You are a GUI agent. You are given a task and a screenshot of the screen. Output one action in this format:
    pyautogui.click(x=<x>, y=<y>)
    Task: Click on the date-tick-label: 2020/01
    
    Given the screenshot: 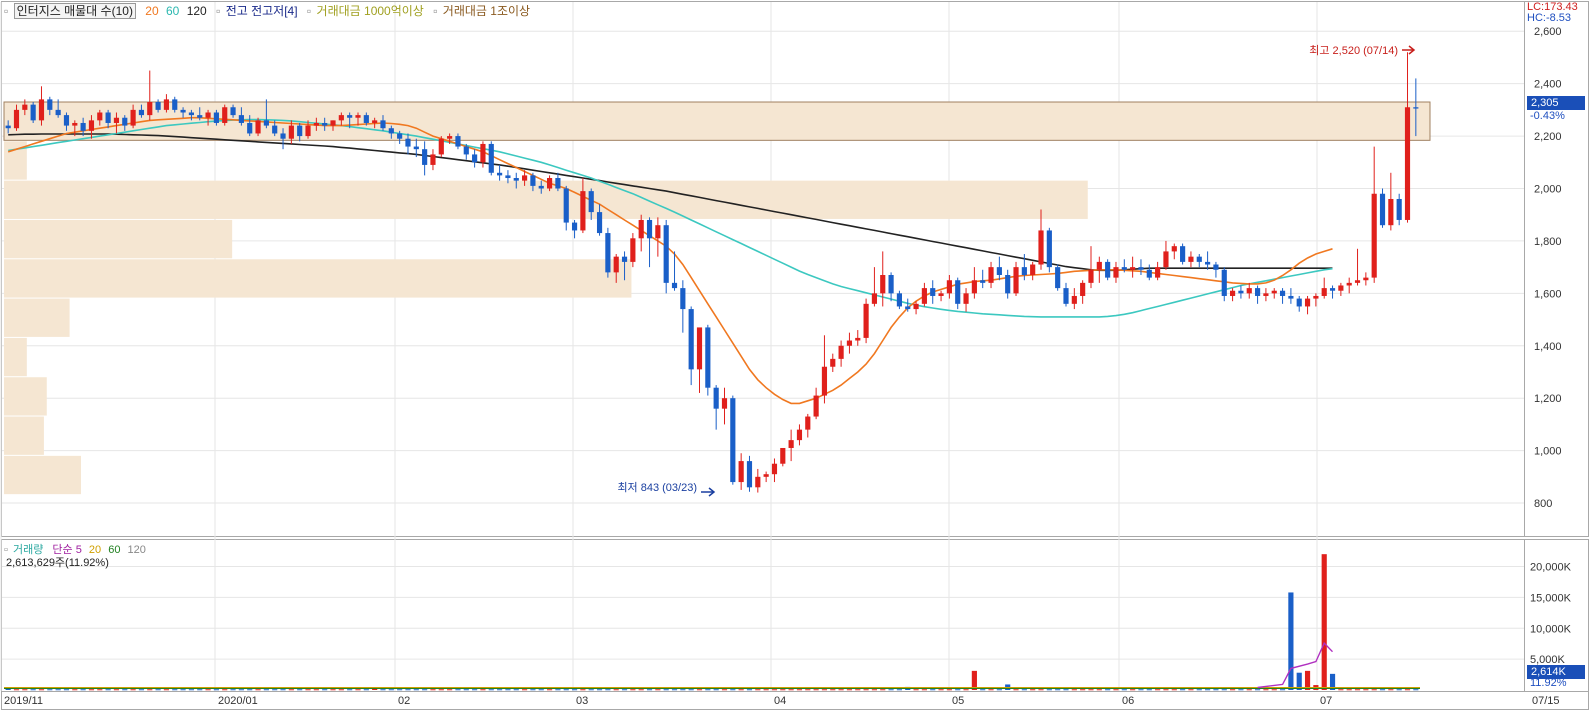 What is the action you would take?
    pyautogui.click(x=238, y=701)
    